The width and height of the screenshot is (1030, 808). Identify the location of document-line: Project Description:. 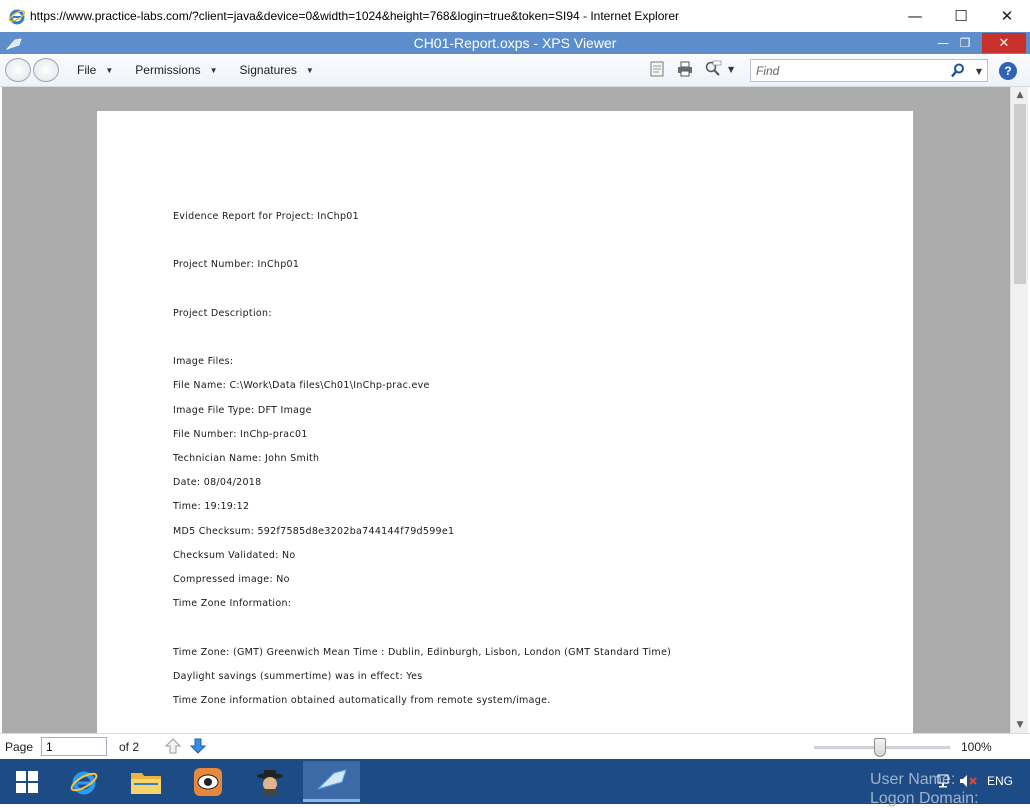
(222, 313).